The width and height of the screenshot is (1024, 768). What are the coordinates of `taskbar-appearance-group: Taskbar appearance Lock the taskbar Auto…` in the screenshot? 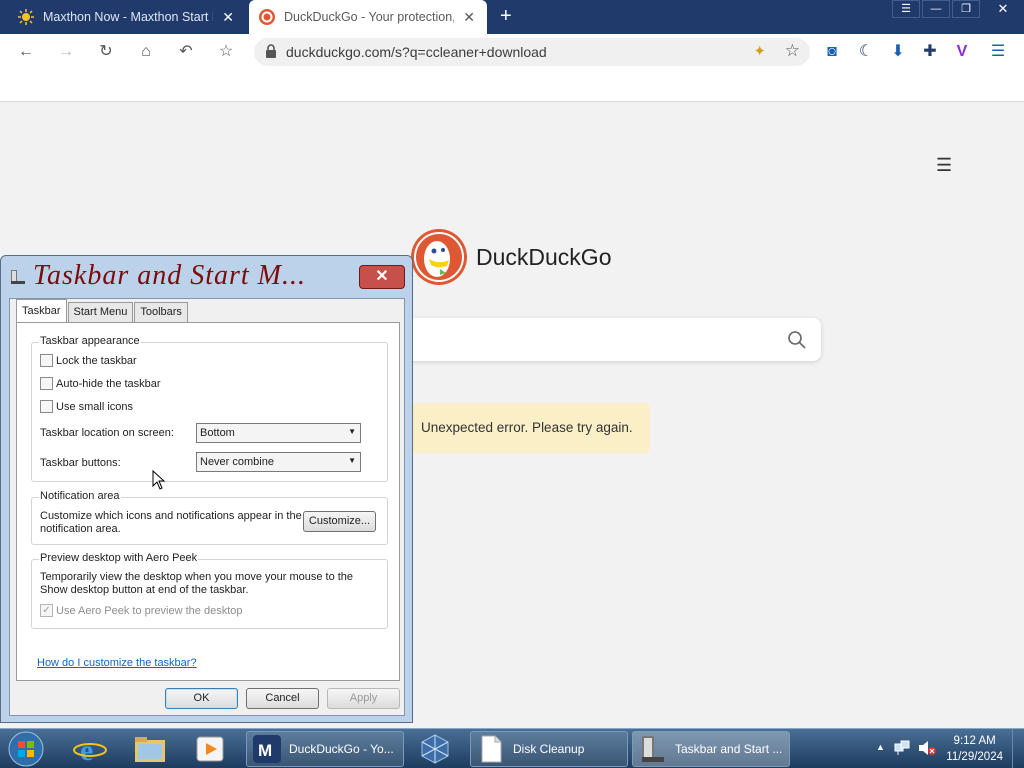 It's located at (209, 408).